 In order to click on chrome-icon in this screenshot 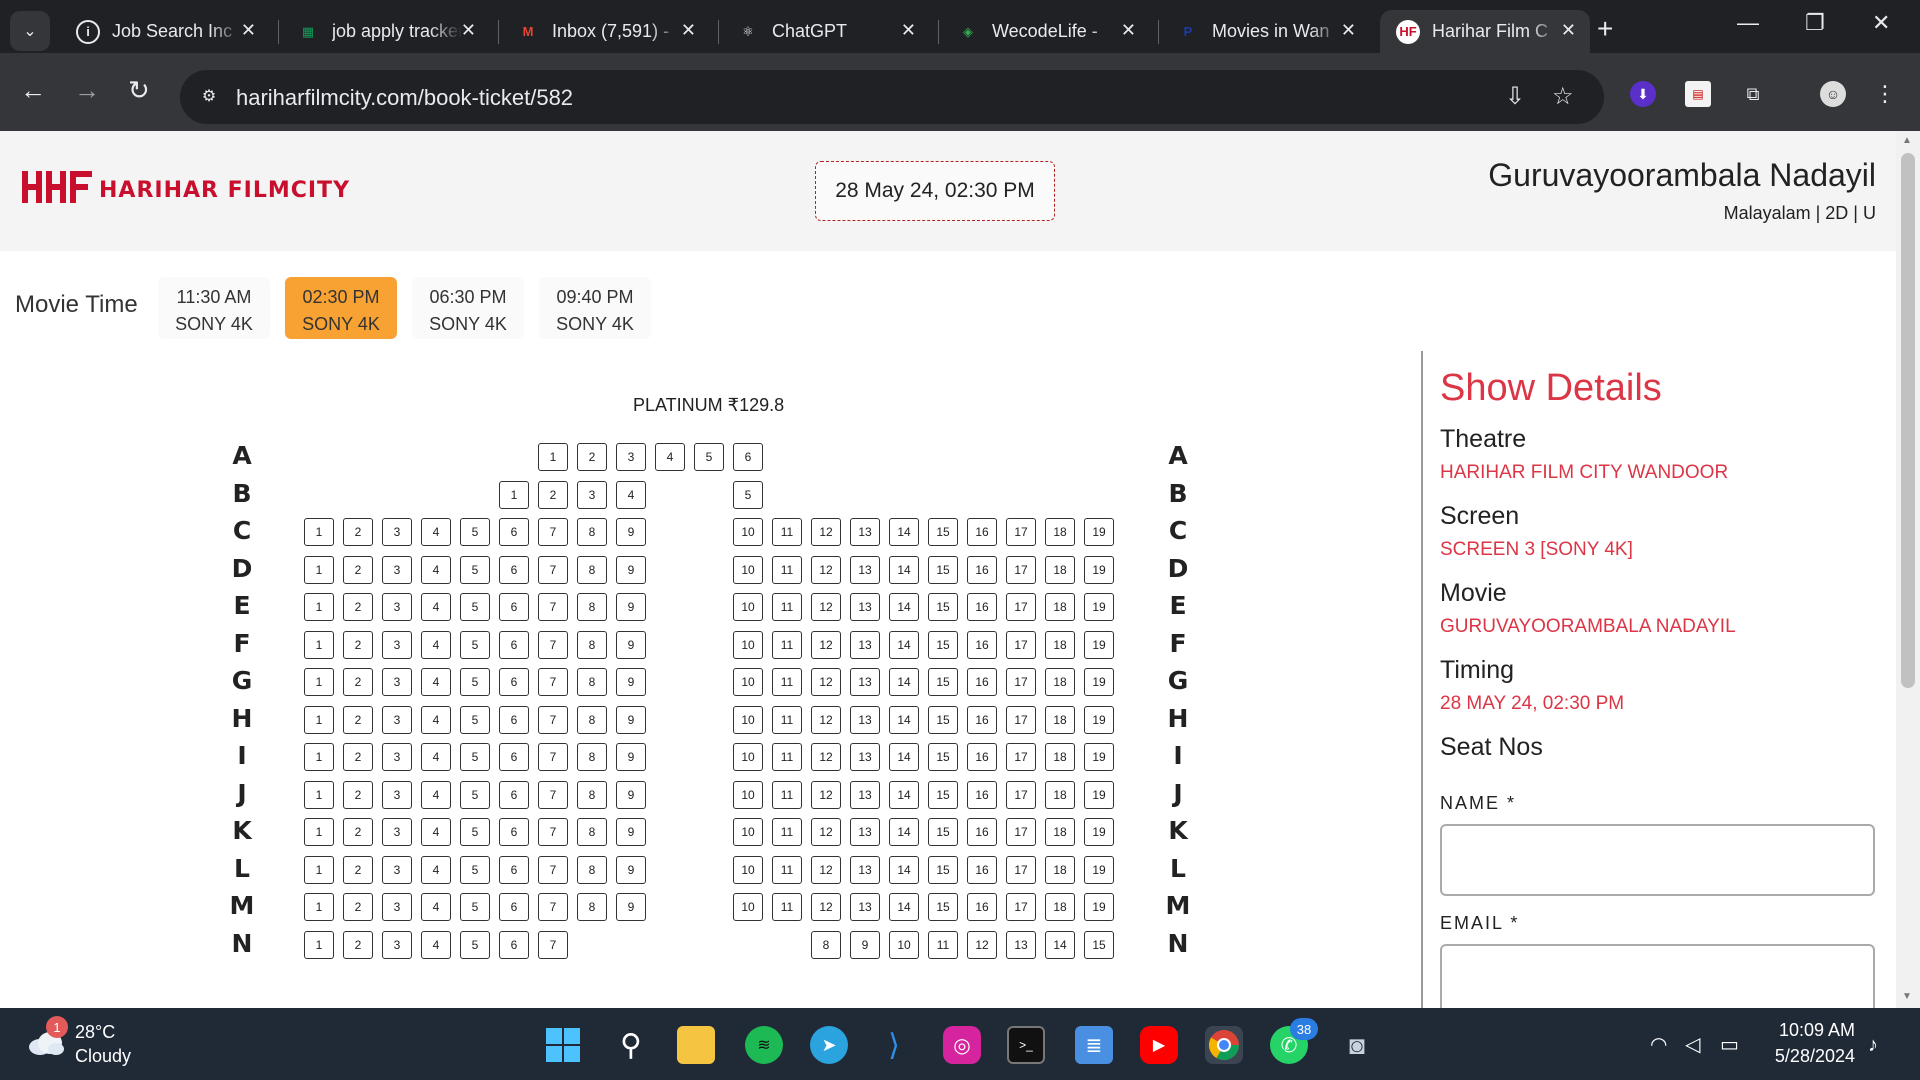, I will do `click(1224, 1045)`.